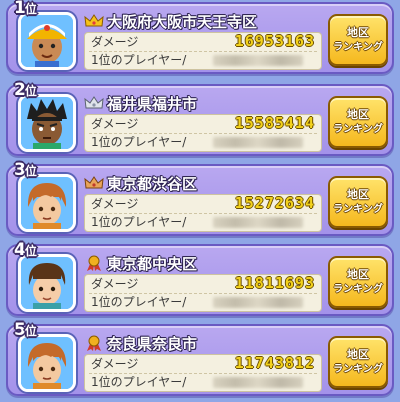  What do you see at coordinates (152, 183) in the screenshot?
I see `area-name: 東京都渋谷区` at bounding box center [152, 183].